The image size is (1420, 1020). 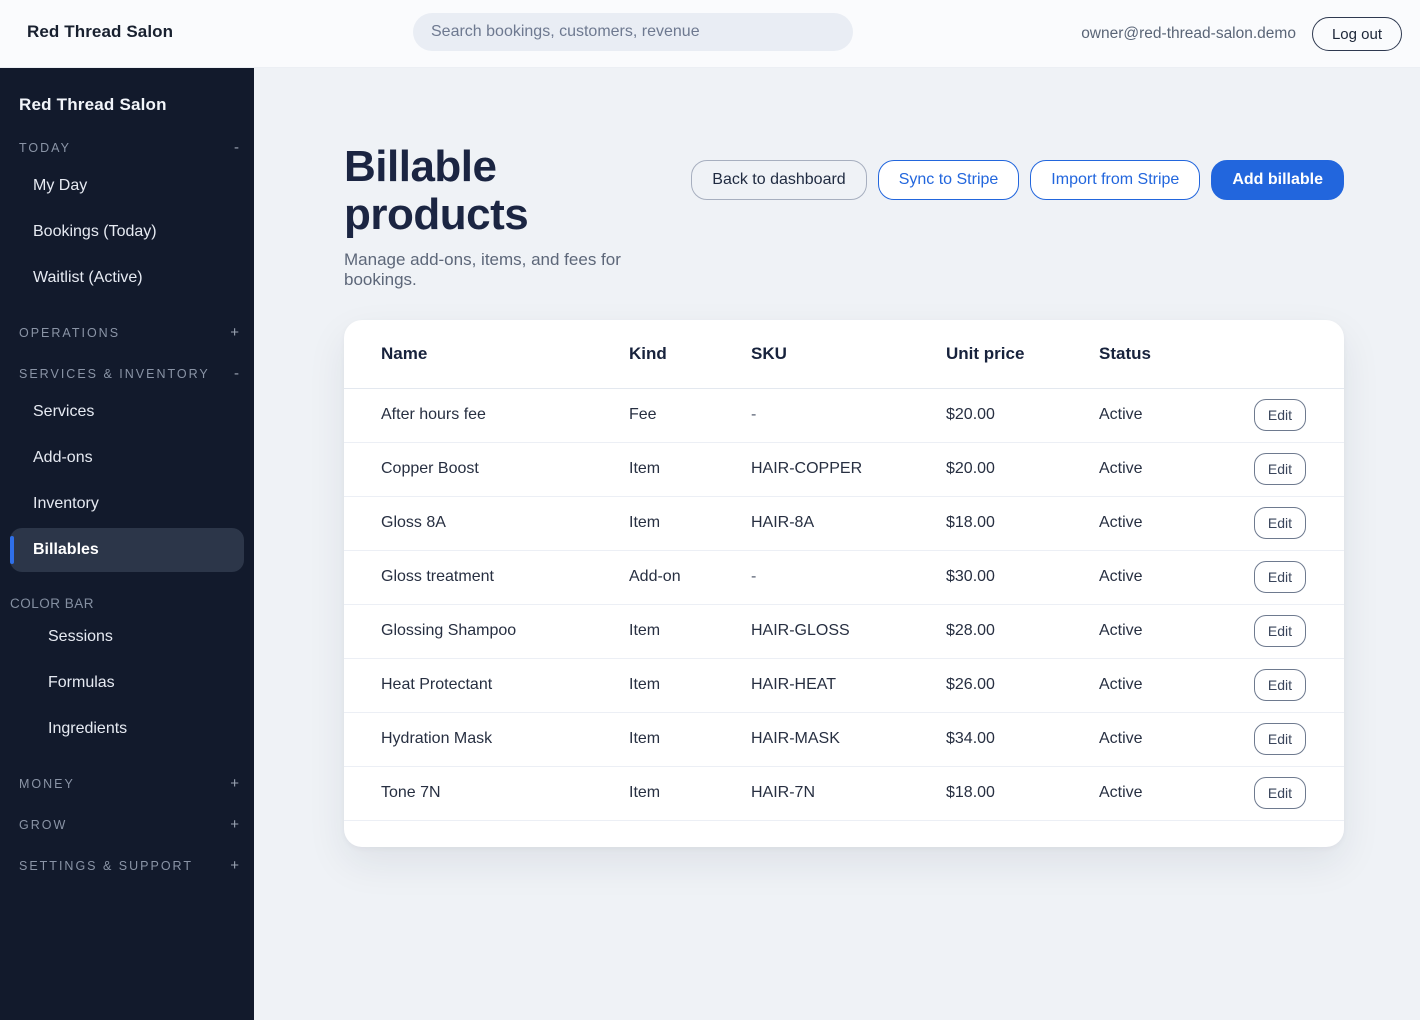 I want to click on cell-sku: HAIR-MASK, so click(x=795, y=739).